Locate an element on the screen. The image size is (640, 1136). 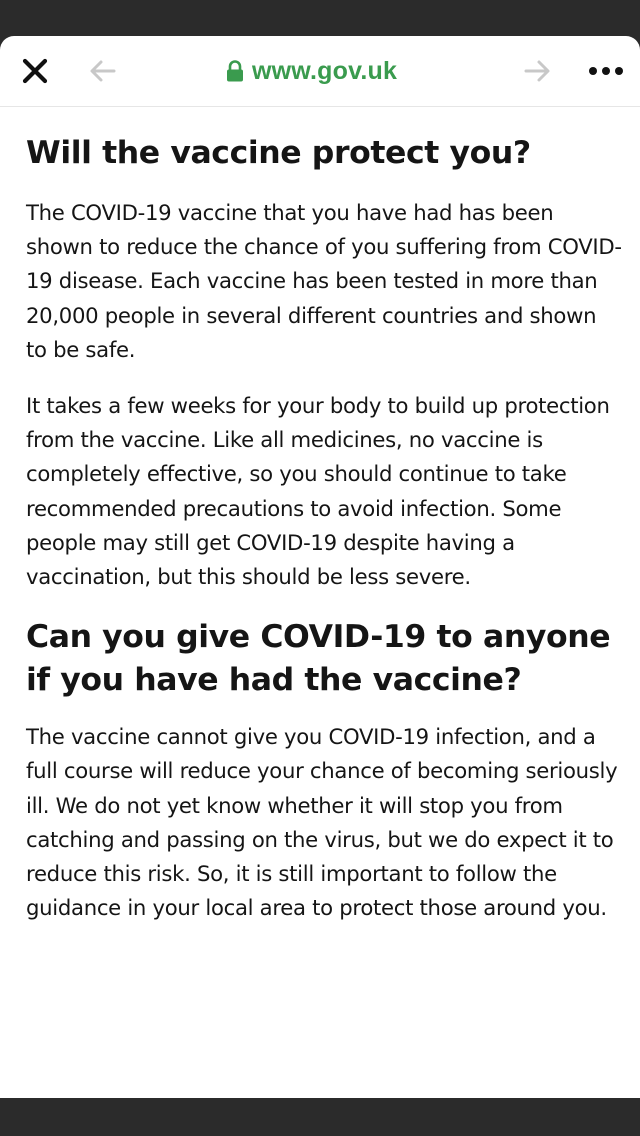
arrow-right-icon is located at coordinates (537, 71).